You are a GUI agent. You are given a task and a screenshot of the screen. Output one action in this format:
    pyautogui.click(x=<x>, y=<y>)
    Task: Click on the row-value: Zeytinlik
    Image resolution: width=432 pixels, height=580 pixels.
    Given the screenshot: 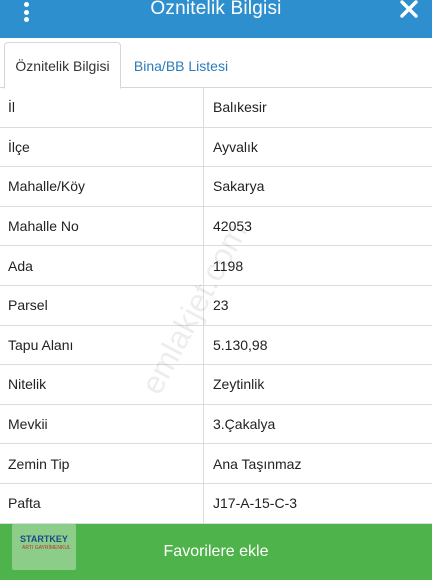 What is the action you would take?
    pyautogui.click(x=239, y=384)
    